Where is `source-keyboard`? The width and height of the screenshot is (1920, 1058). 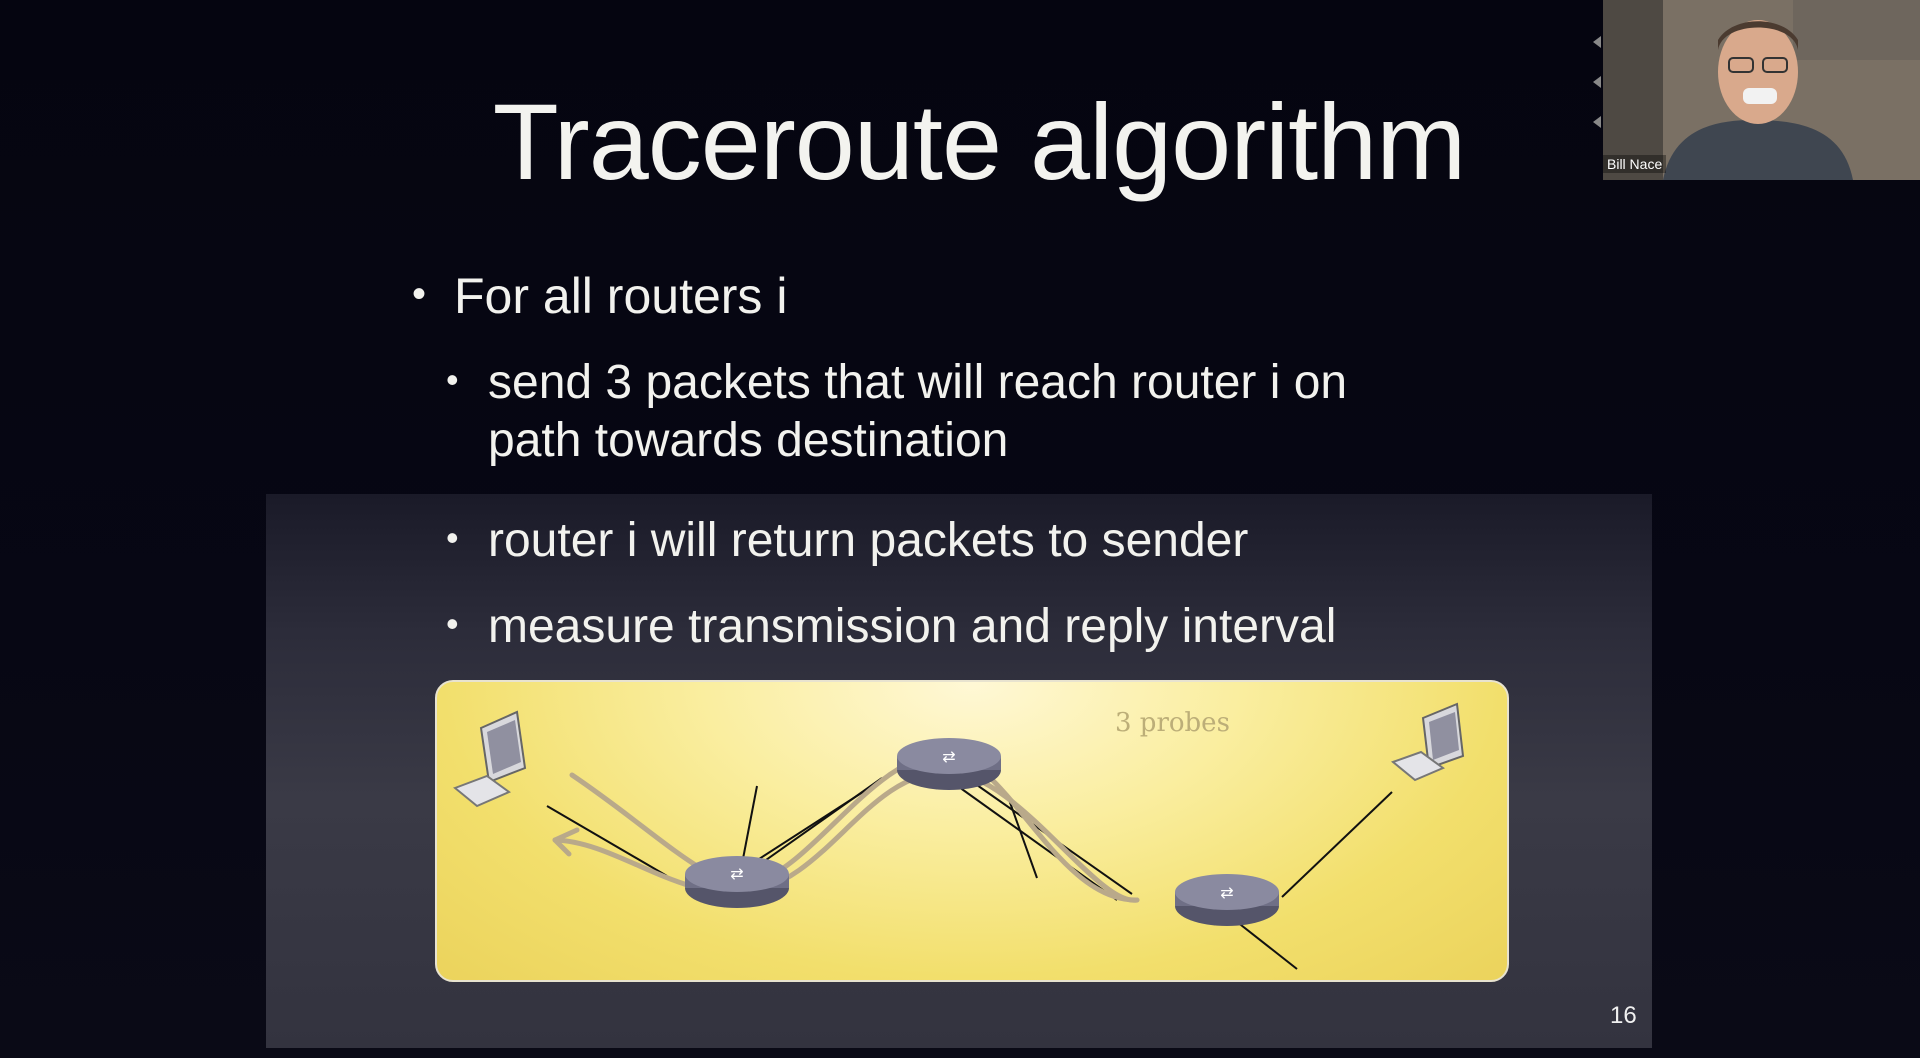
source-keyboard is located at coordinates (482, 791).